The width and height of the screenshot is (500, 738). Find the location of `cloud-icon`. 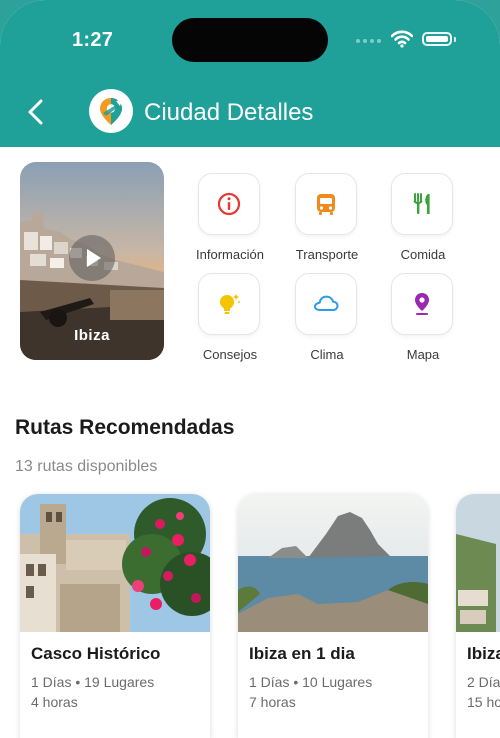

cloud-icon is located at coordinates (326, 303).